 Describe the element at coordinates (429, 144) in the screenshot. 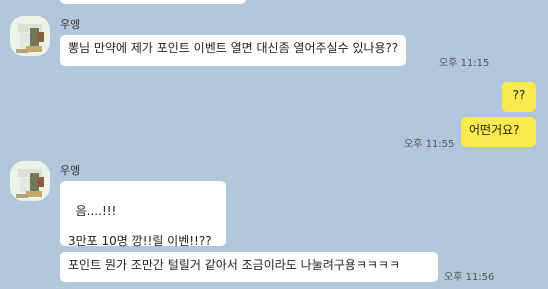

I see `message-time: 오후 11:55` at that location.